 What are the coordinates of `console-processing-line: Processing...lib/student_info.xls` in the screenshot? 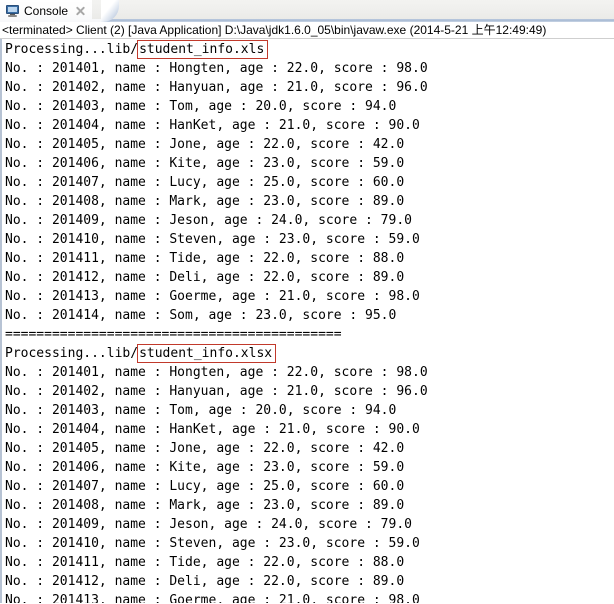 It's located at (309, 49).